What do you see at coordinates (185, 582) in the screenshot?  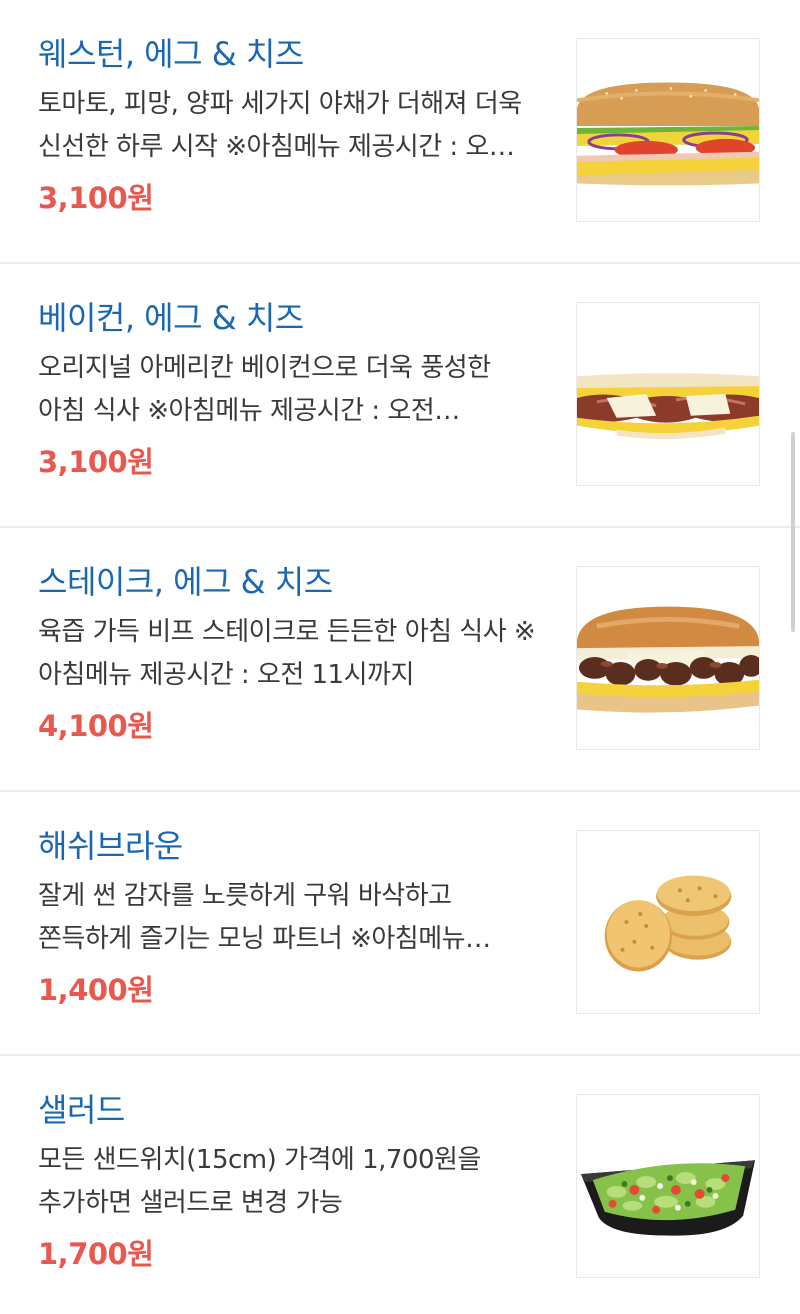 I see `menu-item-name: 스테이크, 에그 & 치즈` at bounding box center [185, 582].